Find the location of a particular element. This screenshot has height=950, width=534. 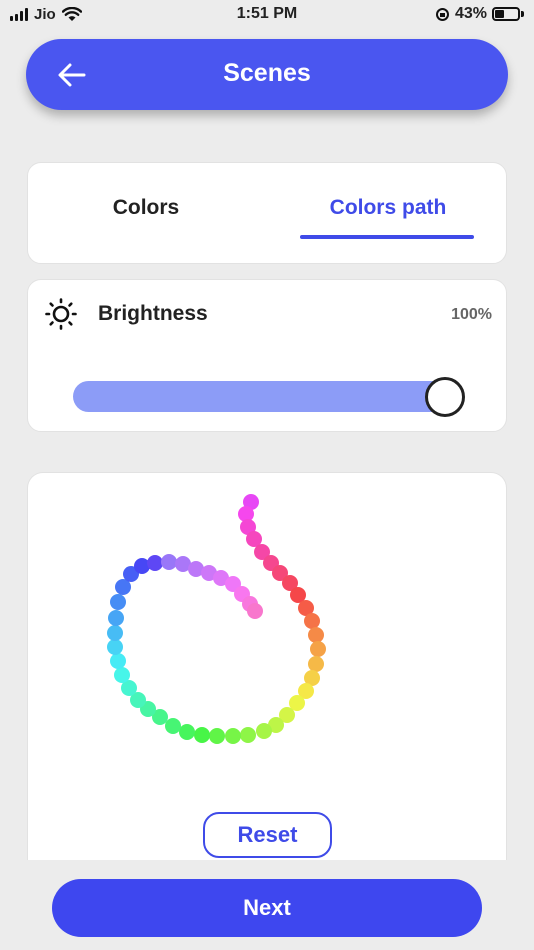

brightness-slider-track is located at coordinates (263, 396).